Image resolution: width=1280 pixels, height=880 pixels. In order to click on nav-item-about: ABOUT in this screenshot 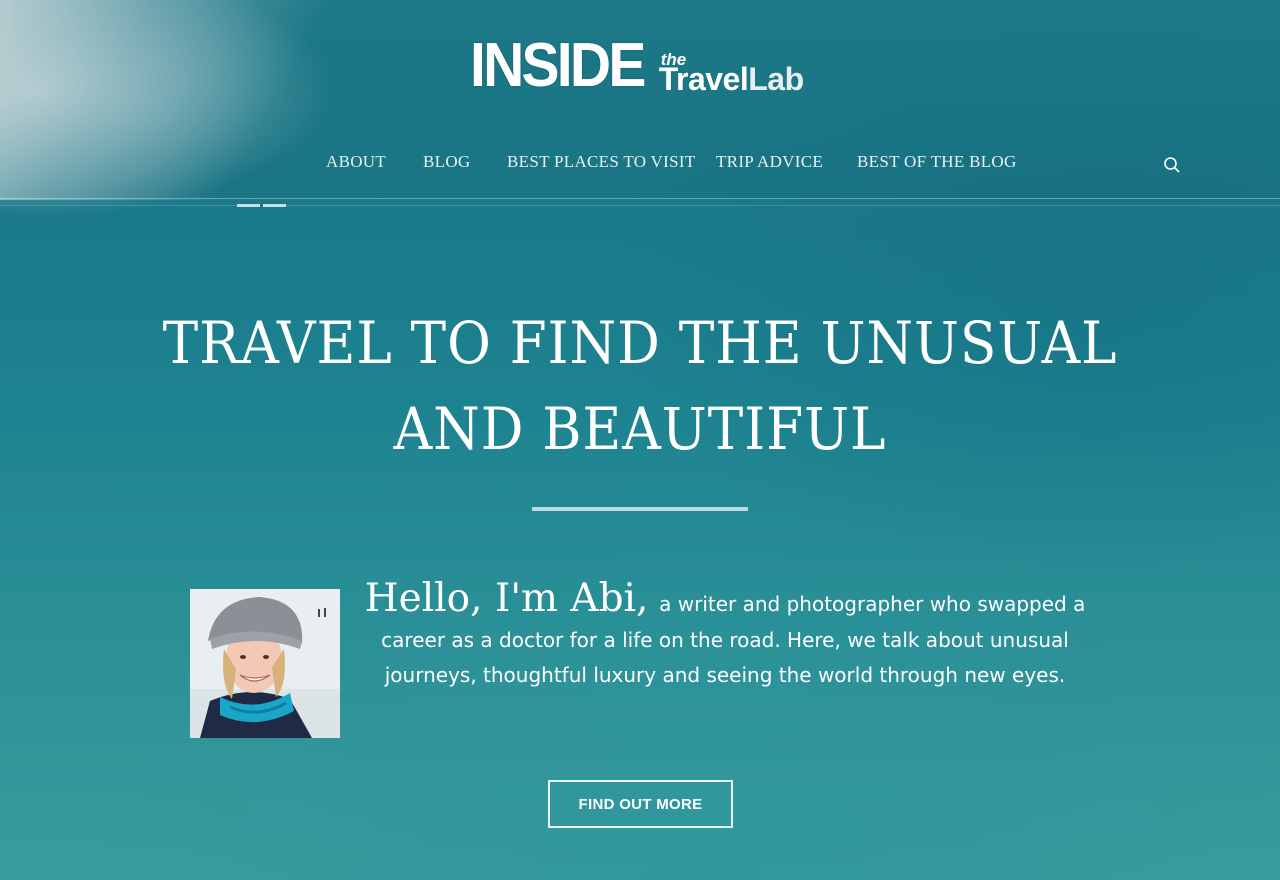, I will do `click(356, 162)`.